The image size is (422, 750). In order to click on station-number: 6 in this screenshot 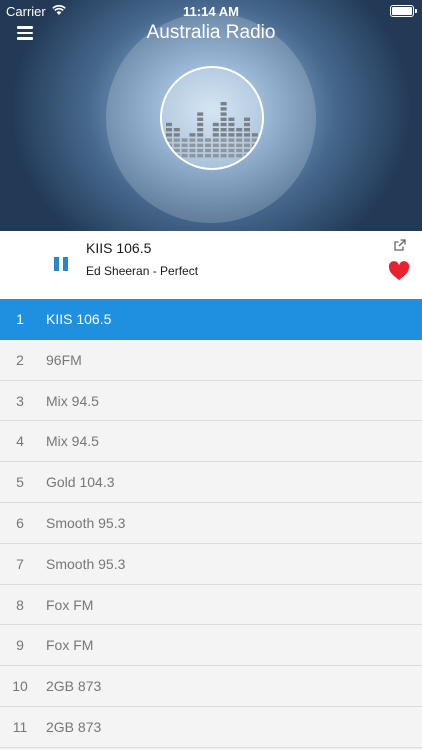, I will do `click(20, 522)`.